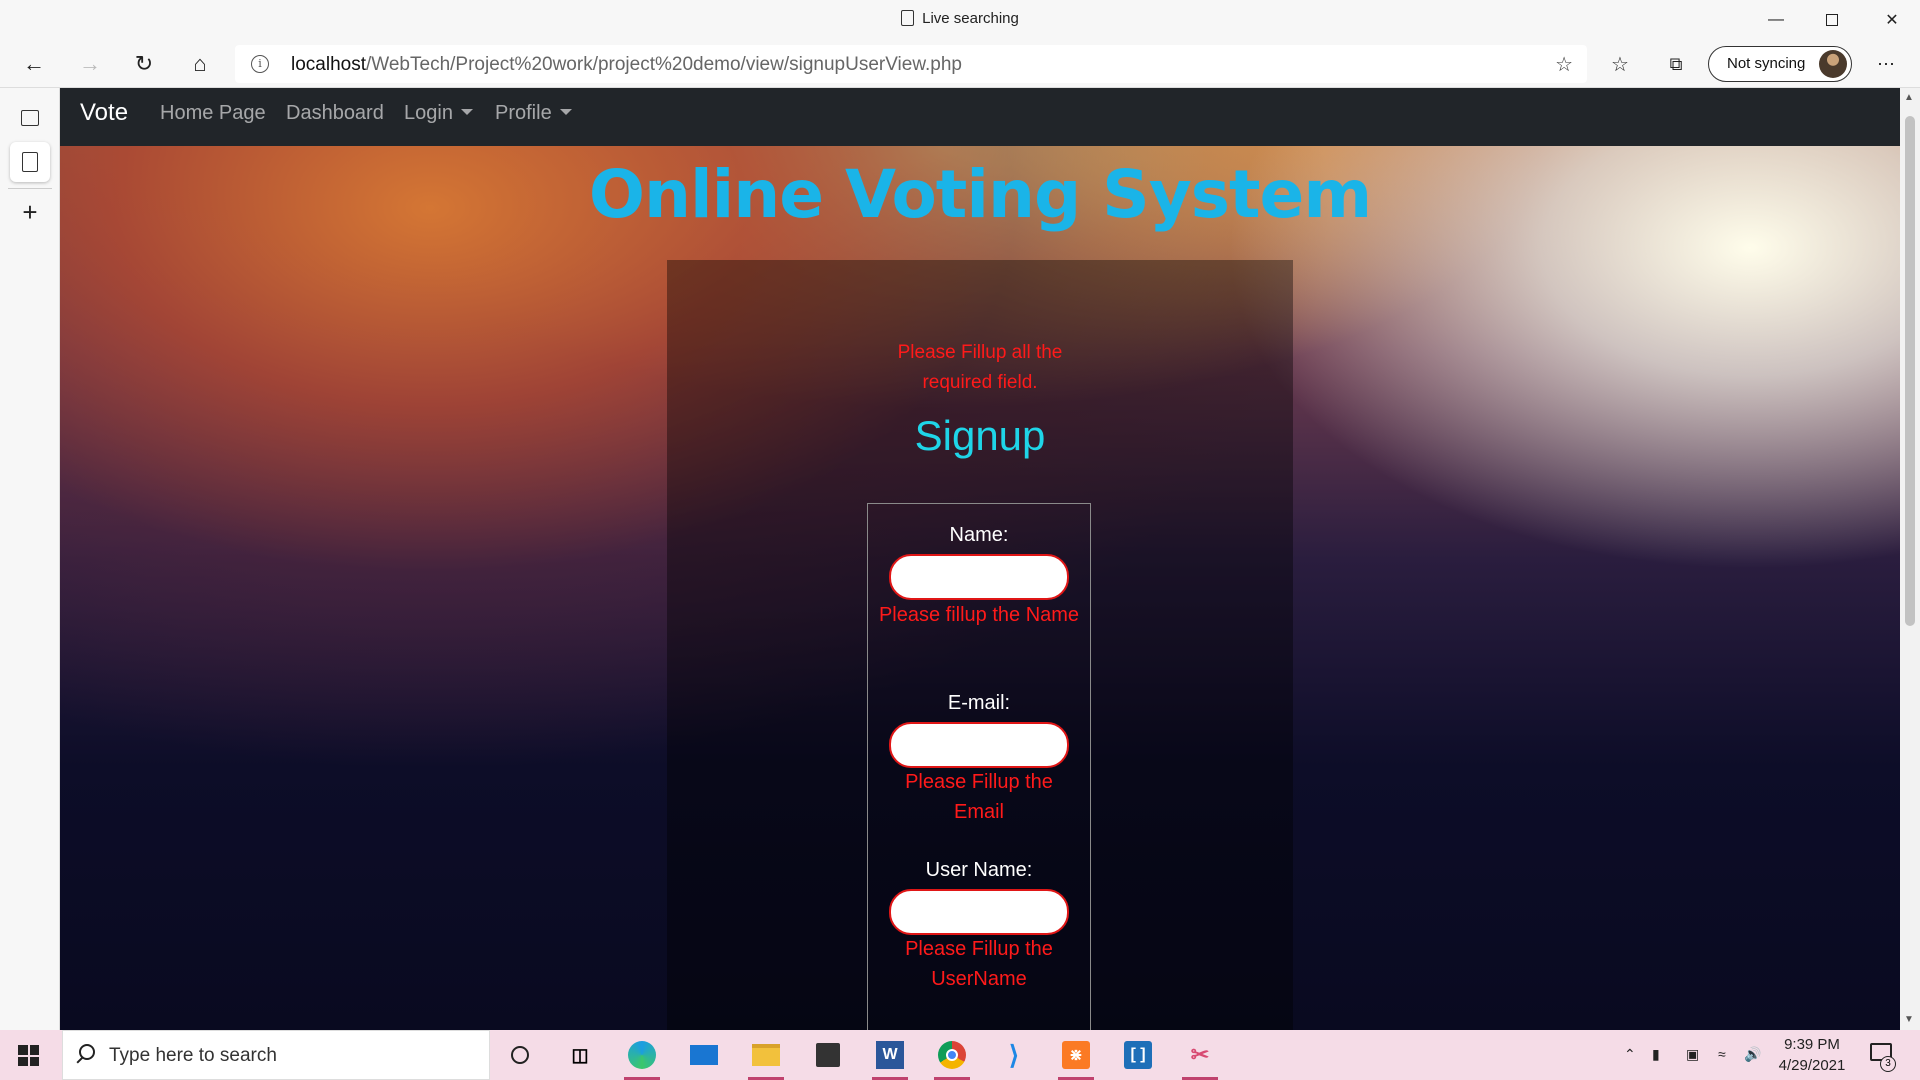 Image resolution: width=1920 pixels, height=1080 pixels. Describe the element at coordinates (766, 1055) in the screenshot. I see `file-explorer-icon` at that location.